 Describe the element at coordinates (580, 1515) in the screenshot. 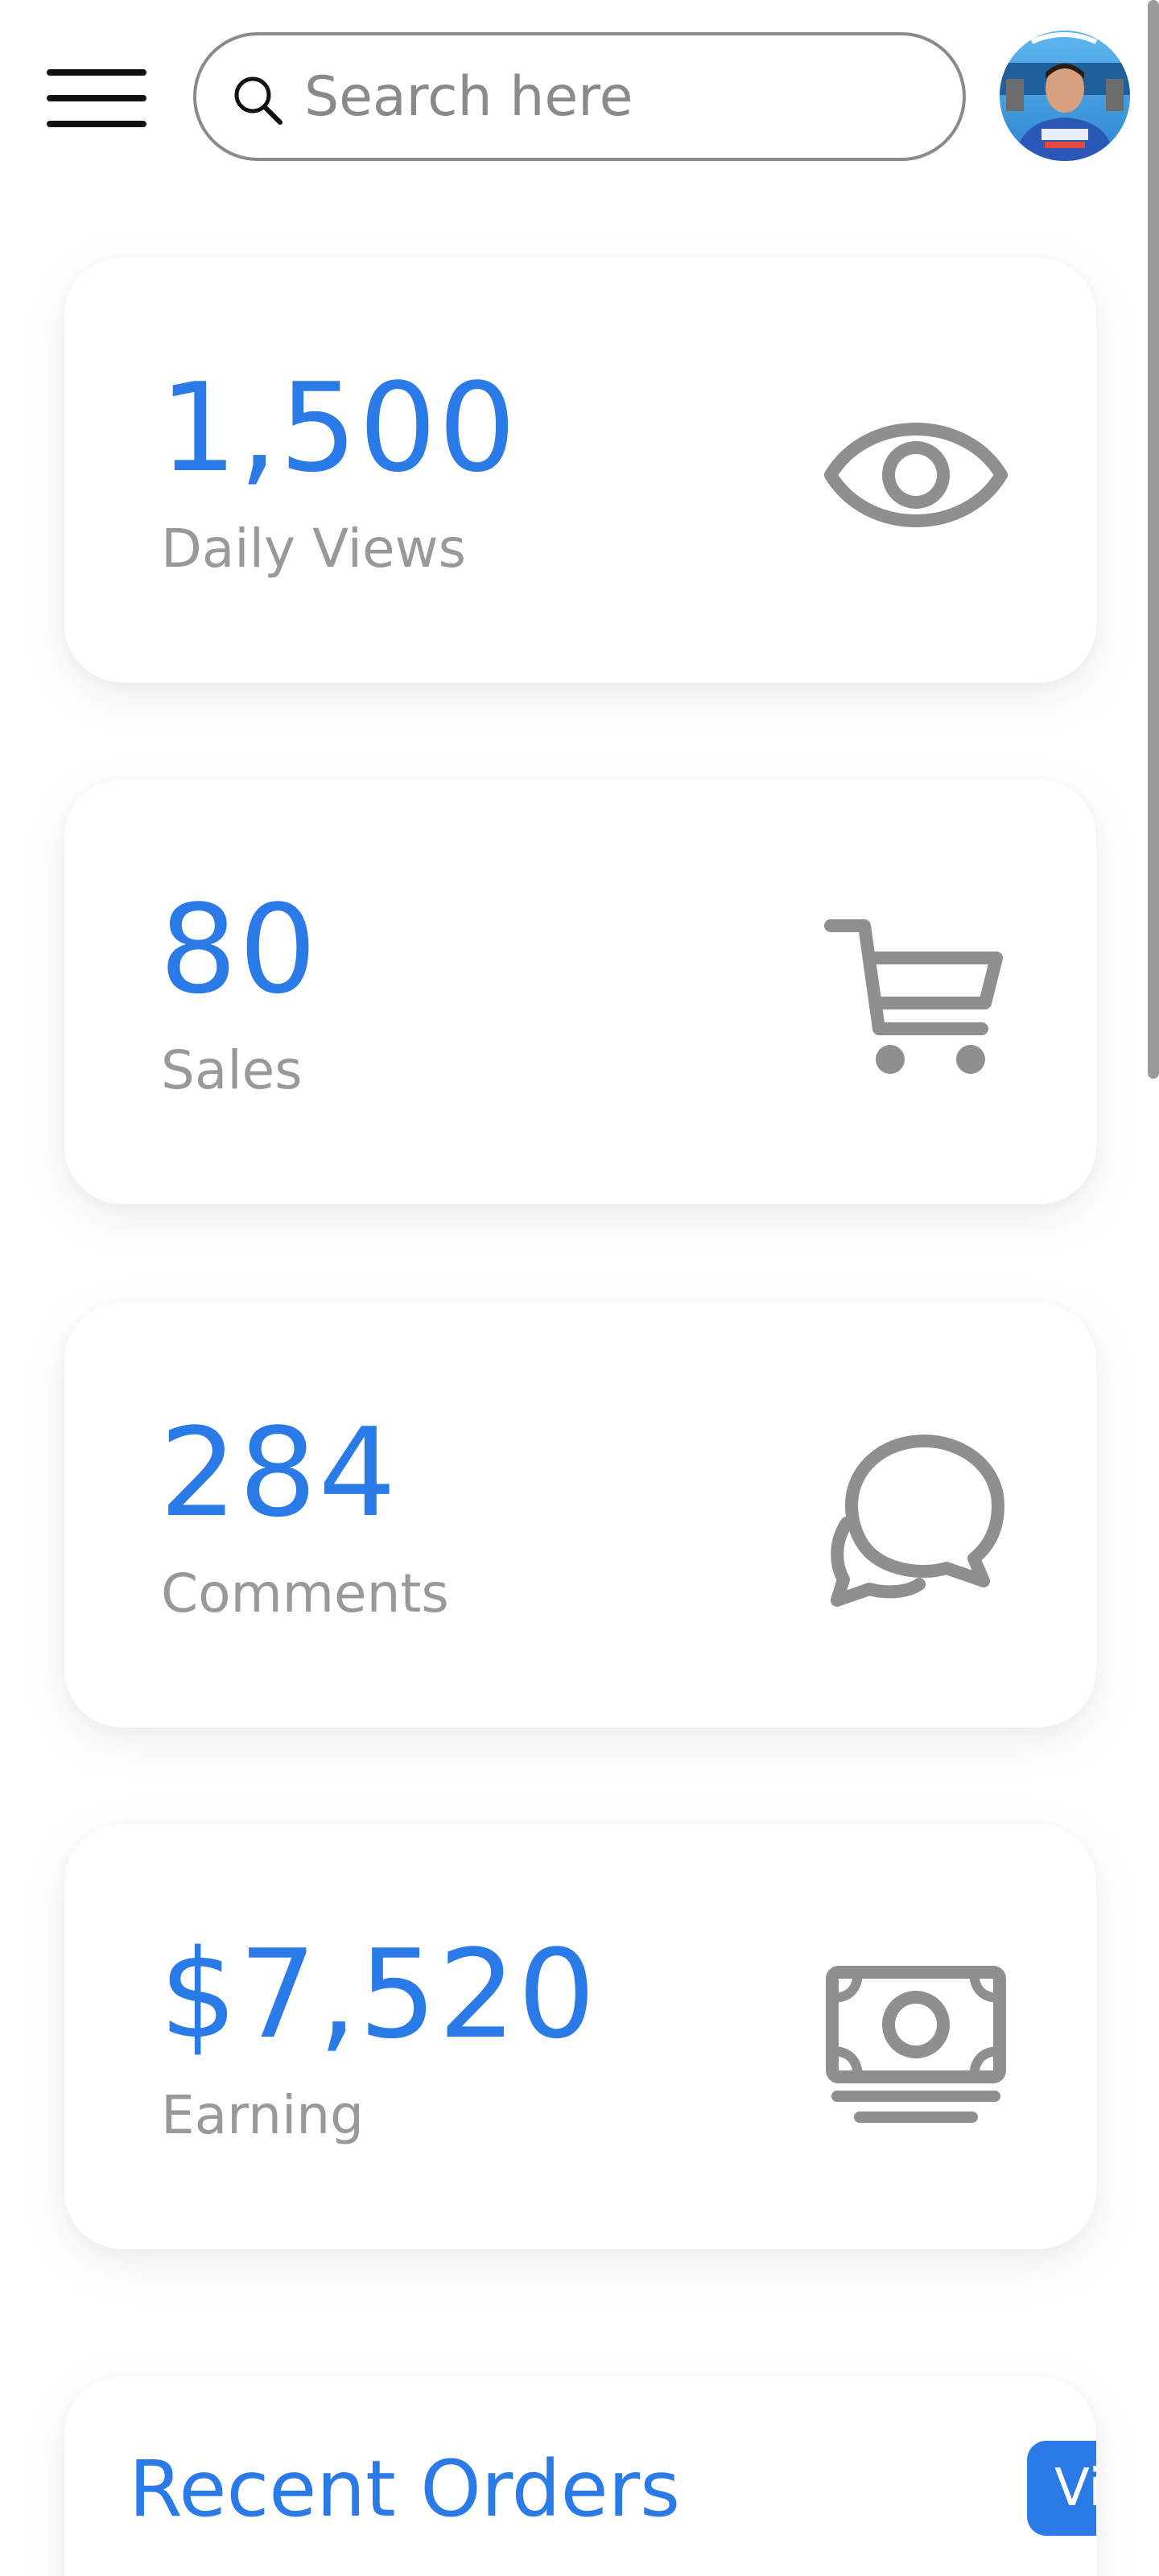

I see `stat-card-comments: 284 Comments` at that location.